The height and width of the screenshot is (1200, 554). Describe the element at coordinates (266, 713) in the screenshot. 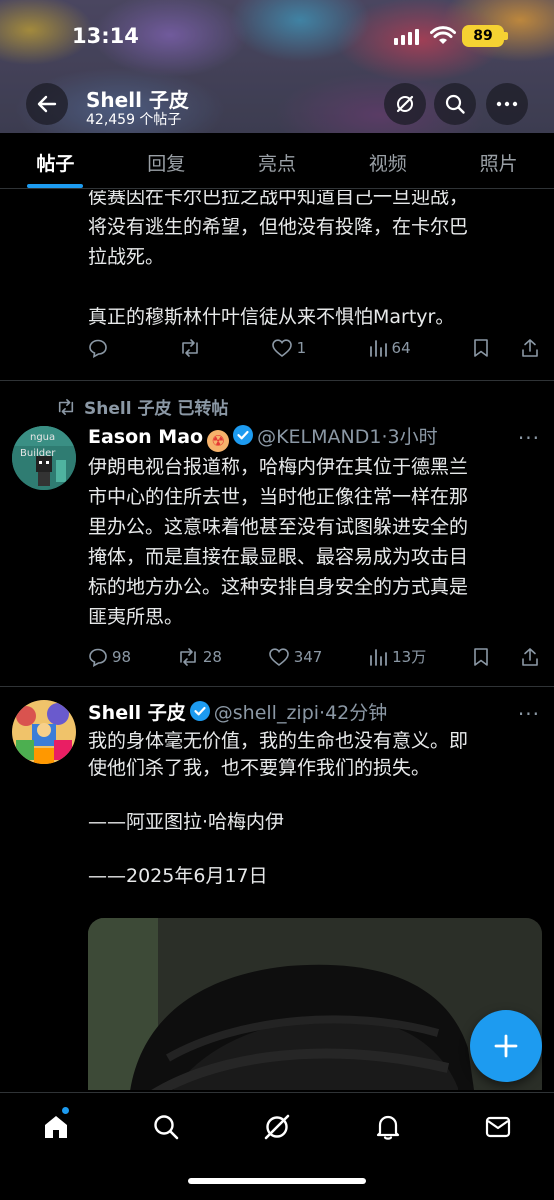

I see `author-handle: @shell_zipi` at that location.